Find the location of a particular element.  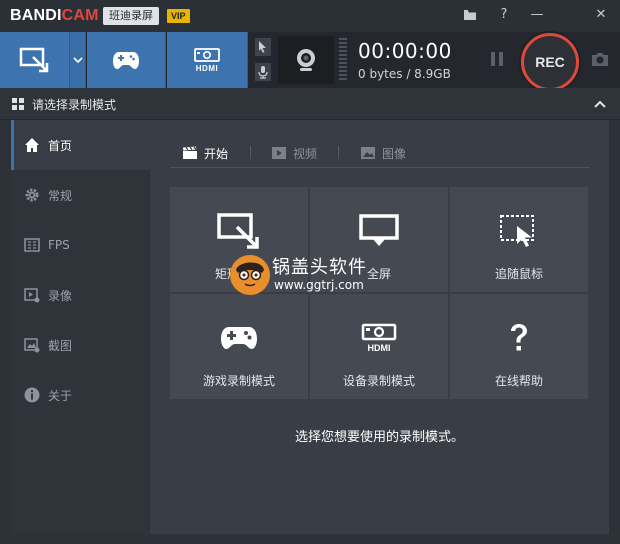

webcam-icon is located at coordinates (306, 60).